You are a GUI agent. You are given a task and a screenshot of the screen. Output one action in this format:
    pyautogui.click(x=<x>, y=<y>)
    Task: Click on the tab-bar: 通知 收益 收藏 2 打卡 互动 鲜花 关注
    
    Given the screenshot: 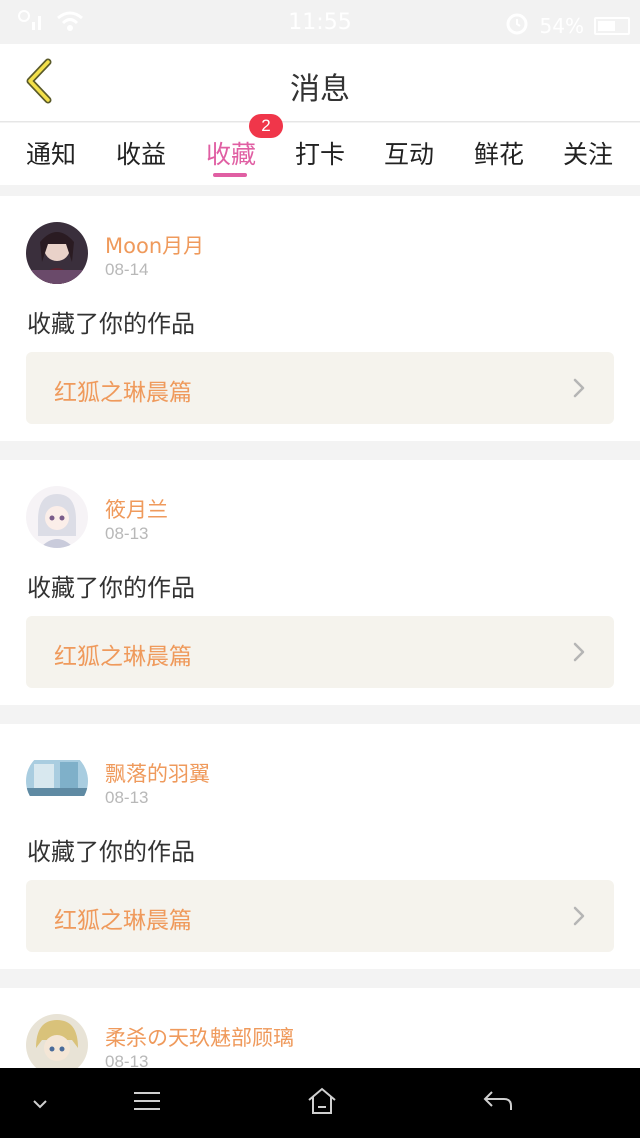 What is the action you would take?
    pyautogui.click(x=320, y=149)
    